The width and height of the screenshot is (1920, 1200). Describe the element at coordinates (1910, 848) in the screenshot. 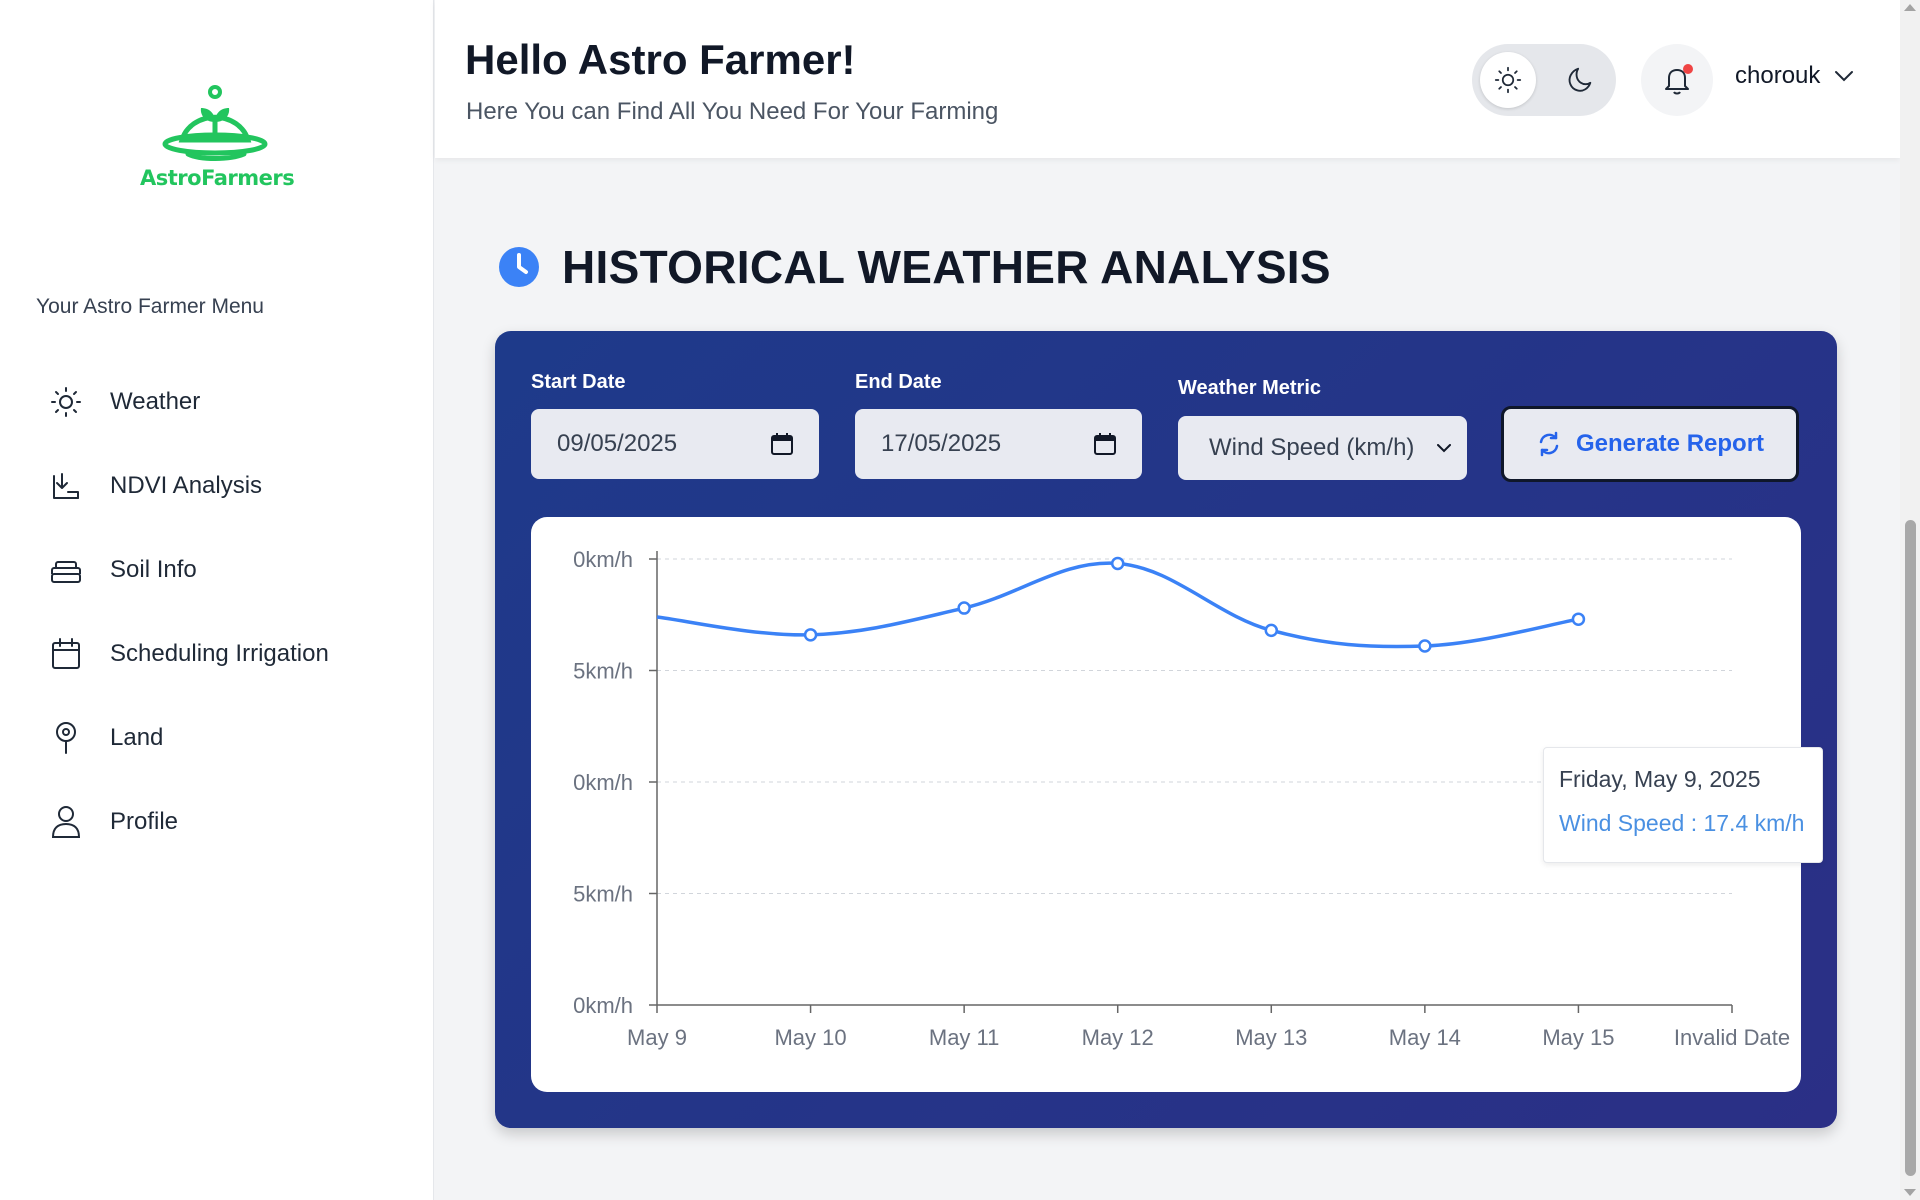

I see `scroll-thumb` at that location.